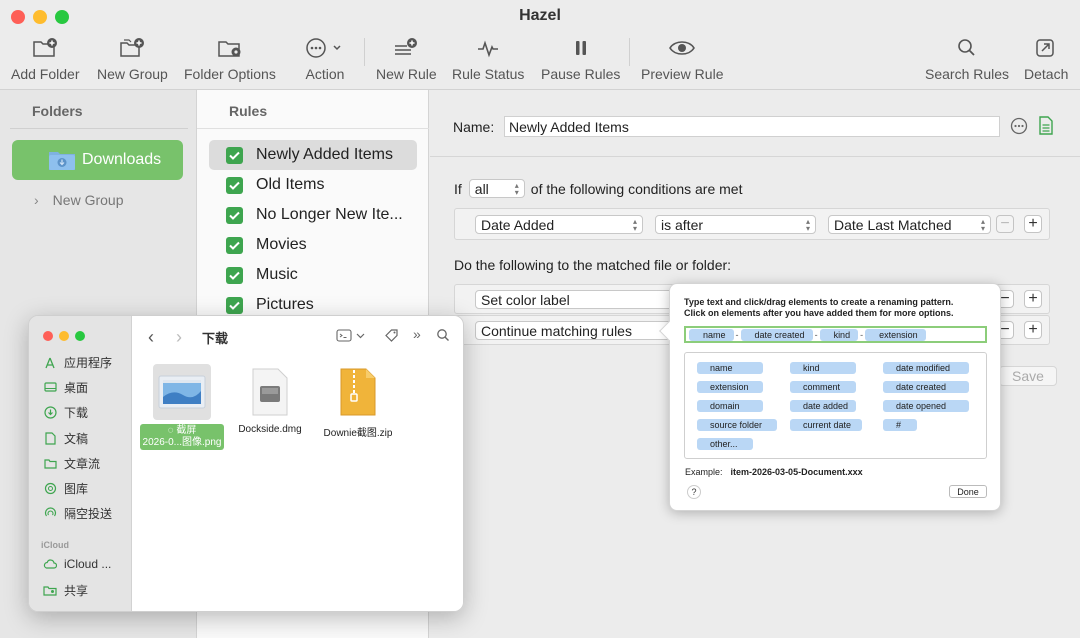 This screenshot has height=638, width=1080. I want to click on rule-label: Pictures, so click(285, 304).